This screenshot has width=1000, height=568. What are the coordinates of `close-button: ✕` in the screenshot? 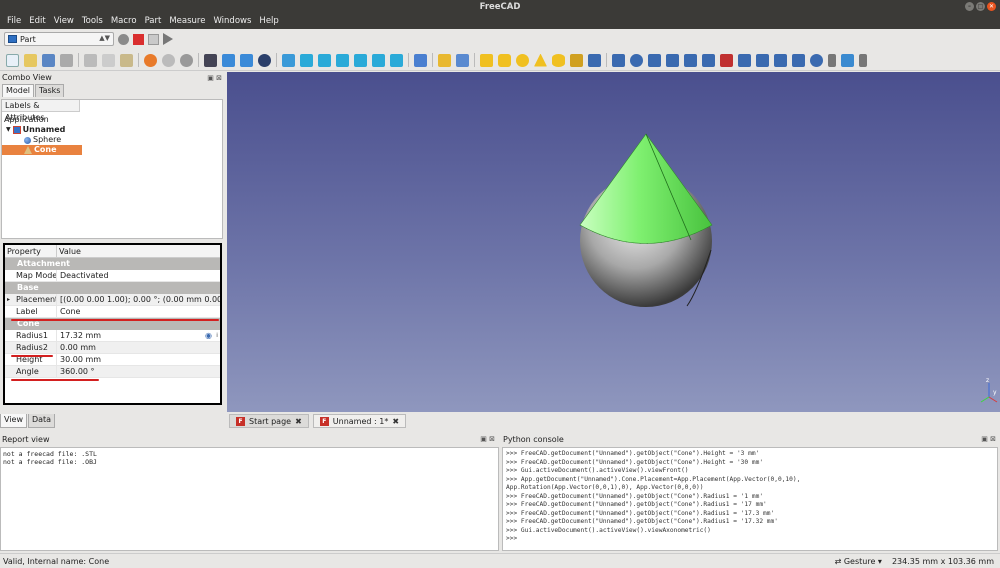 It's located at (991, 6).